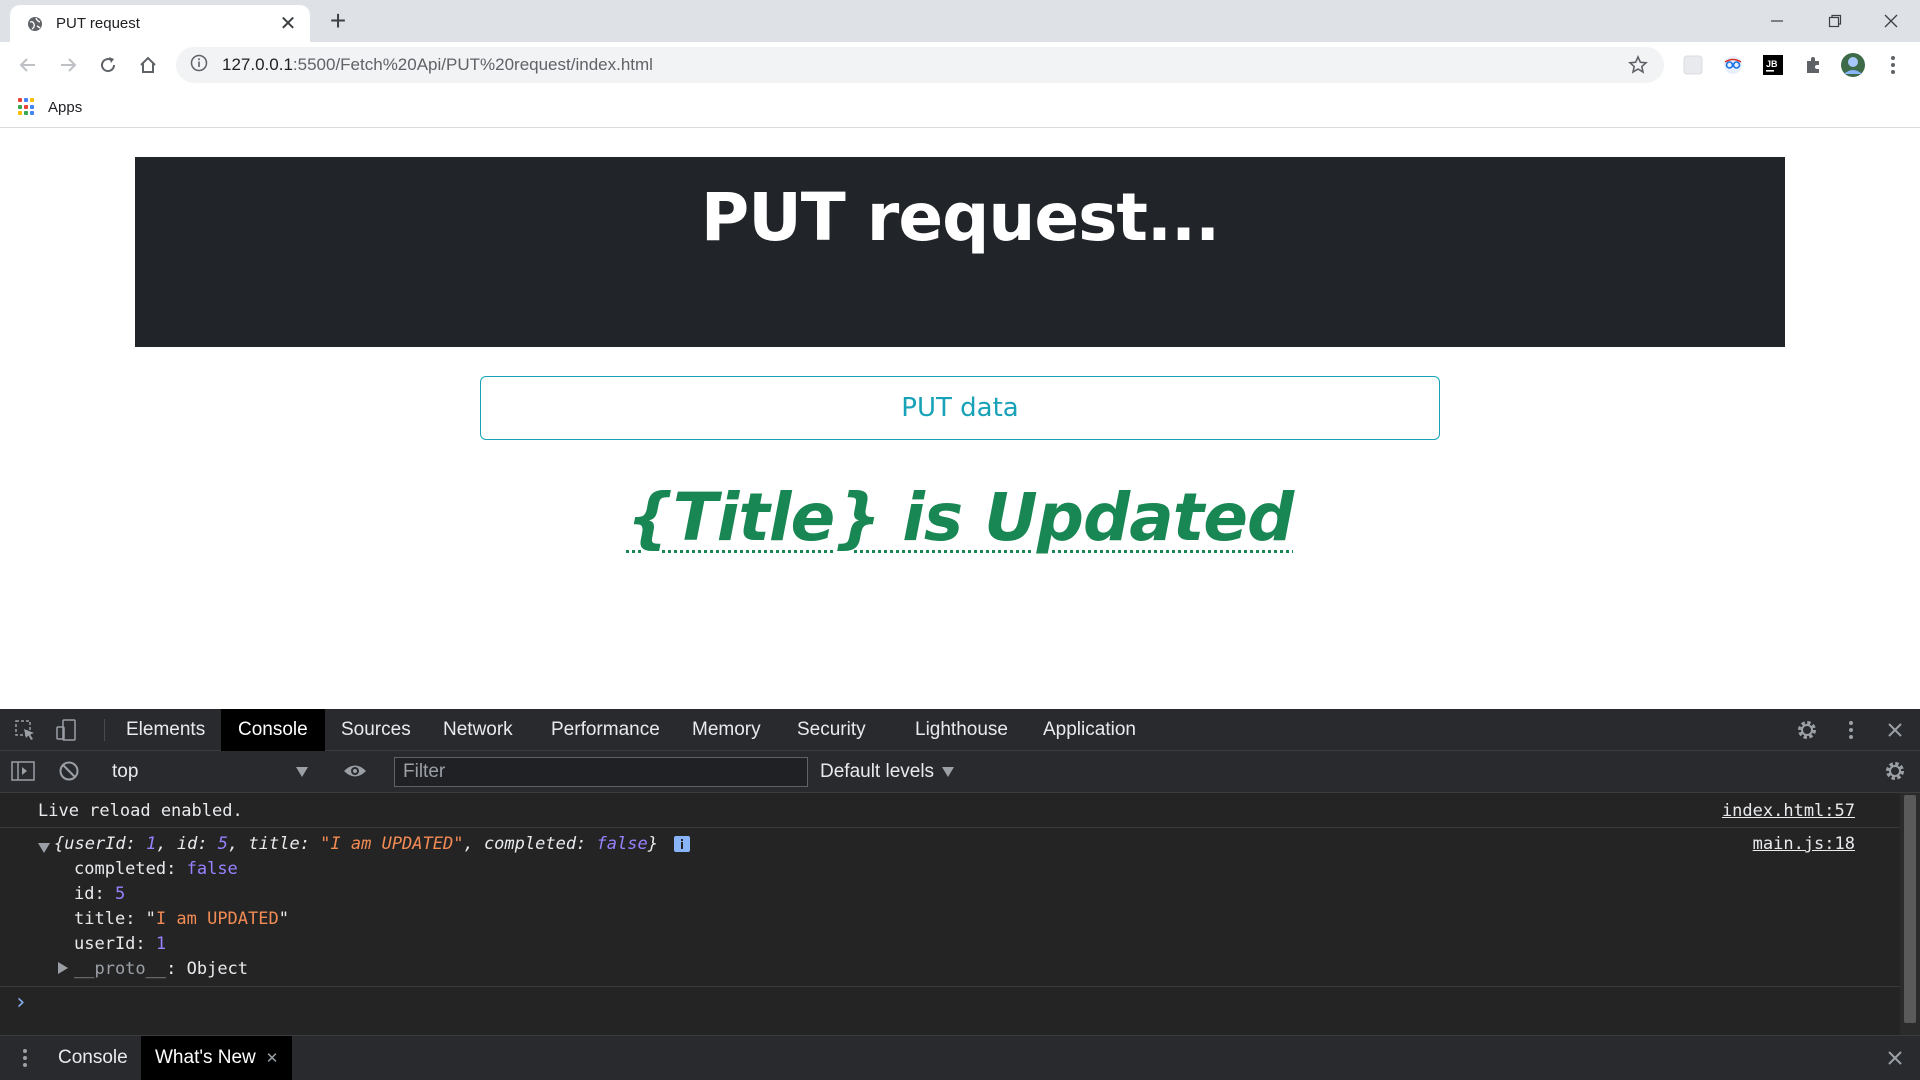 The image size is (1920, 1080). Describe the element at coordinates (355, 771) in the screenshot. I see `live-expression-eye-icon` at that location.